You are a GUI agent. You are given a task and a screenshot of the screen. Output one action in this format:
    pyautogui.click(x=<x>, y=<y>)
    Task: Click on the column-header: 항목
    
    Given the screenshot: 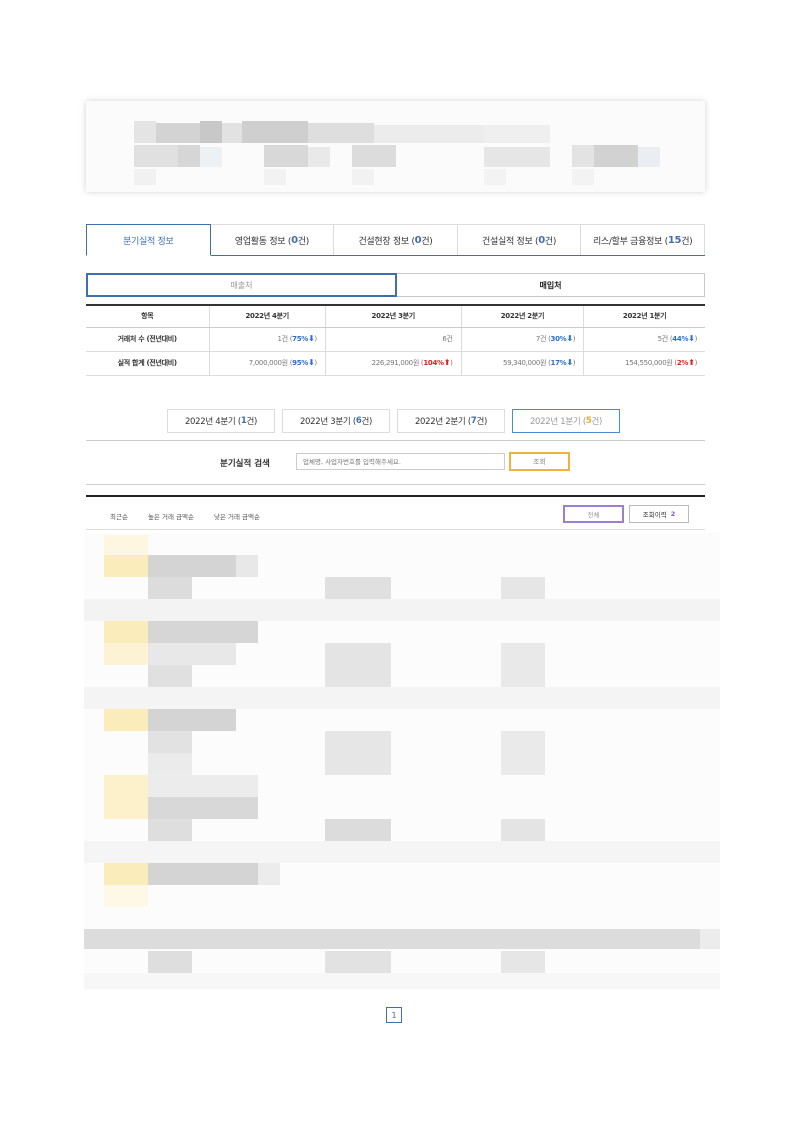 What is the action you would take?
    pyautogui.click(x=147, y=316)
    